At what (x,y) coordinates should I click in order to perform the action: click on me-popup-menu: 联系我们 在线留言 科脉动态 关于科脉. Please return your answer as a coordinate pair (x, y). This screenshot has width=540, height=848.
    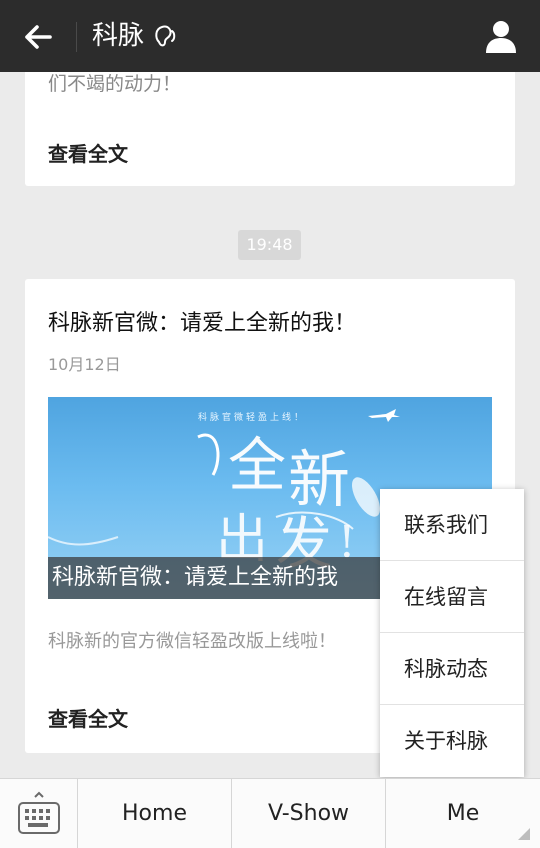
    Looking at the image, I should click on (452, 633).